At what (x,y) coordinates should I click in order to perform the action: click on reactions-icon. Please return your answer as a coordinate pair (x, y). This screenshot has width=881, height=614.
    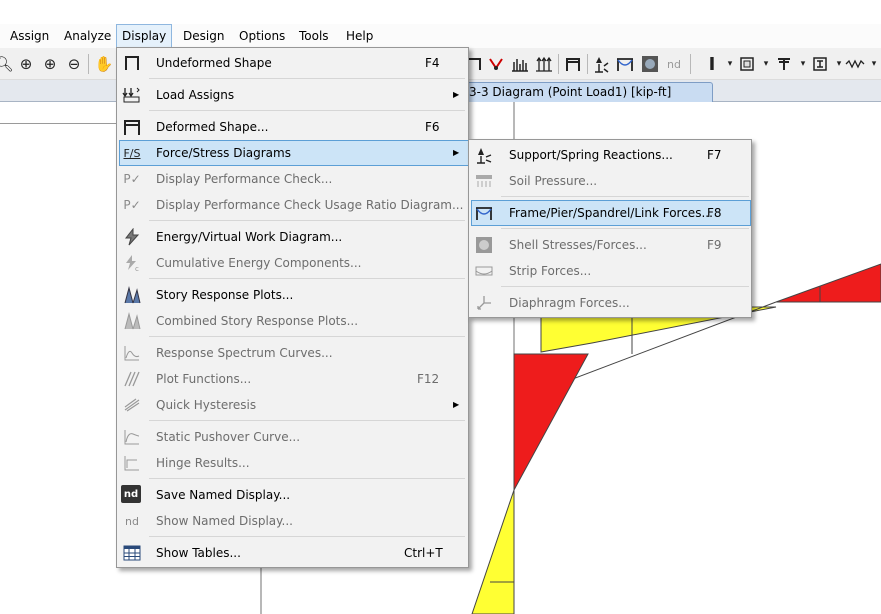
    Looking at the image, I should click on (601, 64).